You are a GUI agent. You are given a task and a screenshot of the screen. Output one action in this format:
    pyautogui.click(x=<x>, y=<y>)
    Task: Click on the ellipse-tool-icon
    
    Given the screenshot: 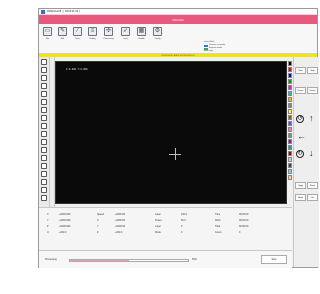 What is the action you would take?
    pyautogui.click(x=44, y=102)
    